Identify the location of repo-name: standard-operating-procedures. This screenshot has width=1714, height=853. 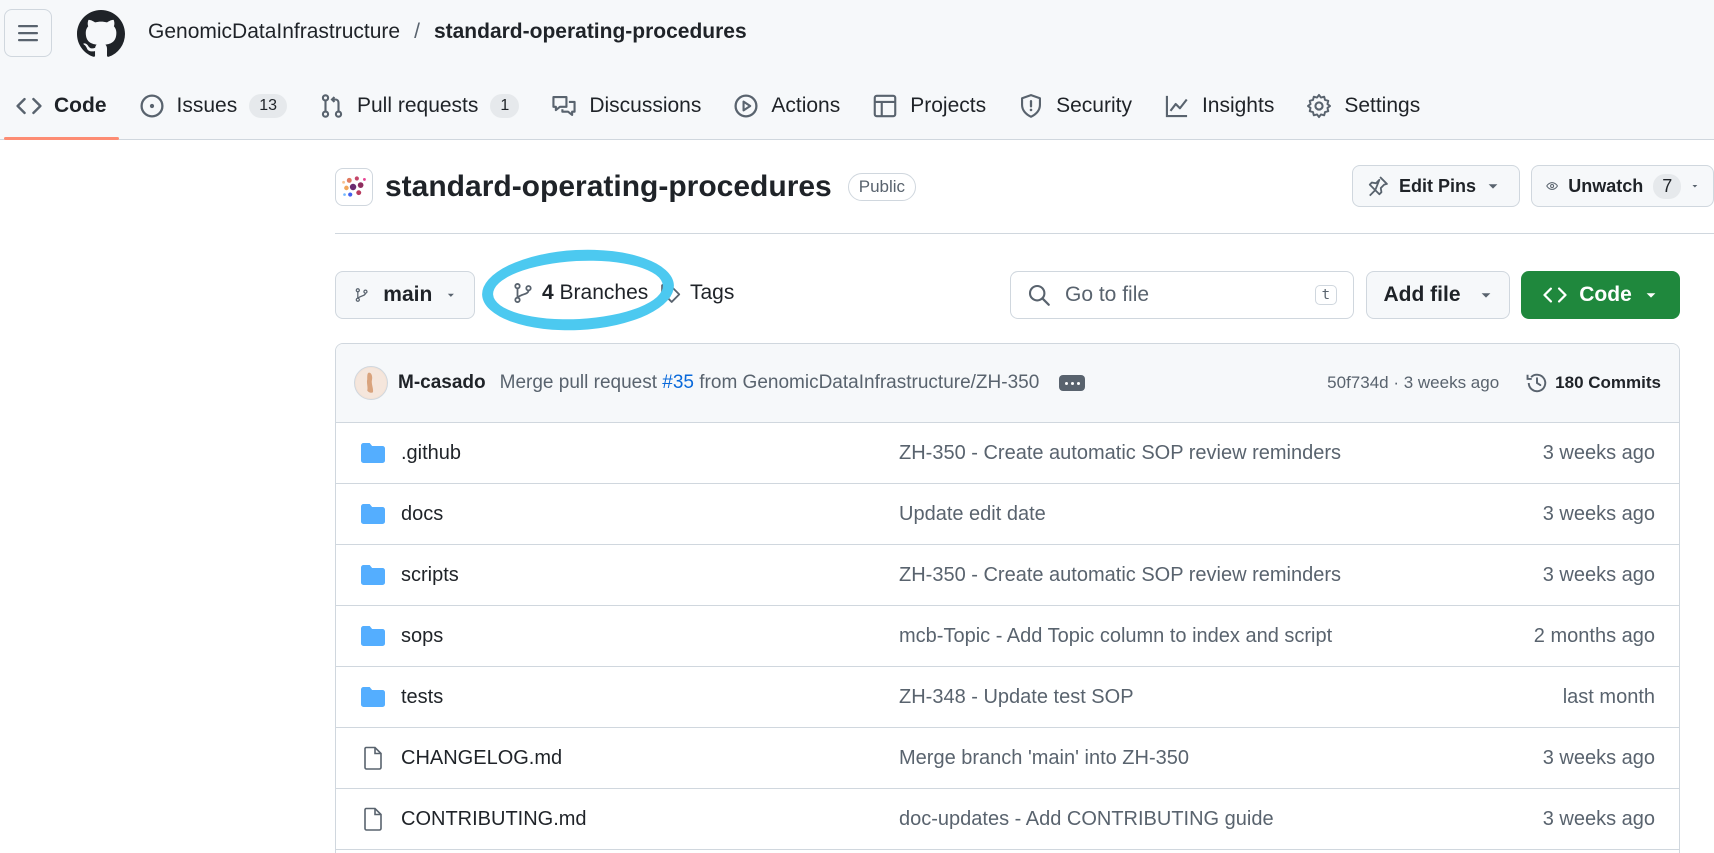
(608, 187).